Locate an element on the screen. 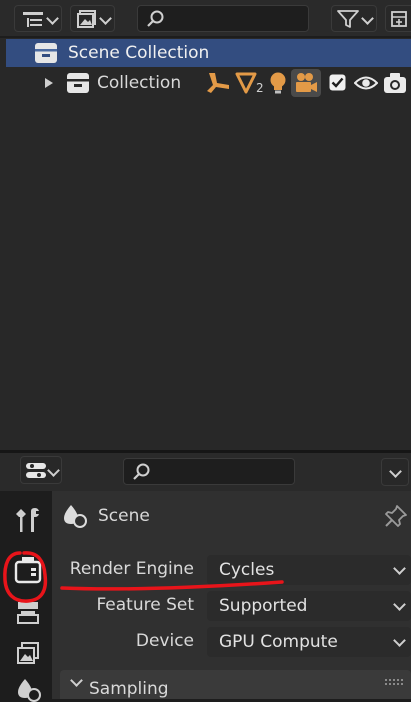 The width and height of the screenshot is (411, 702). annotation-underline is located at coordinates (172, 585).